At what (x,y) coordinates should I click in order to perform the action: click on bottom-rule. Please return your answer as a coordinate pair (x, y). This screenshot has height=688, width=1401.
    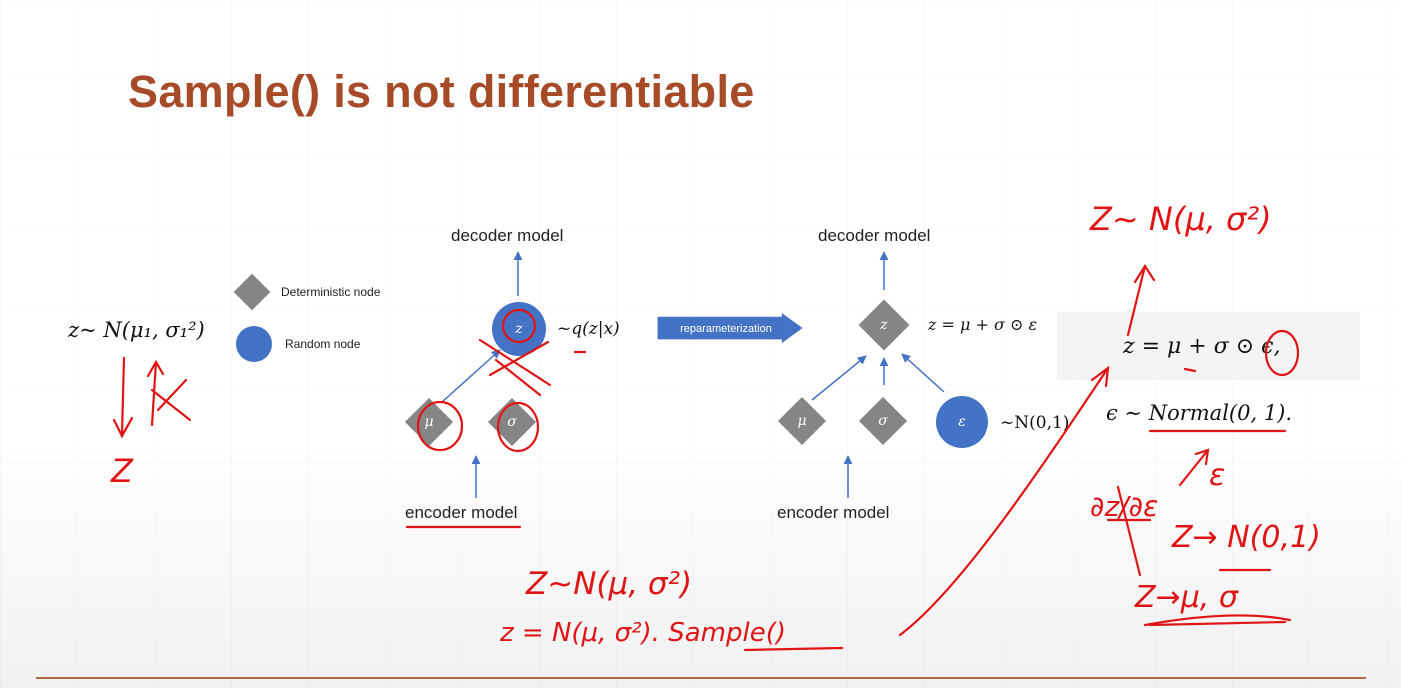
    Looking at the image, I should click on (701, 678).